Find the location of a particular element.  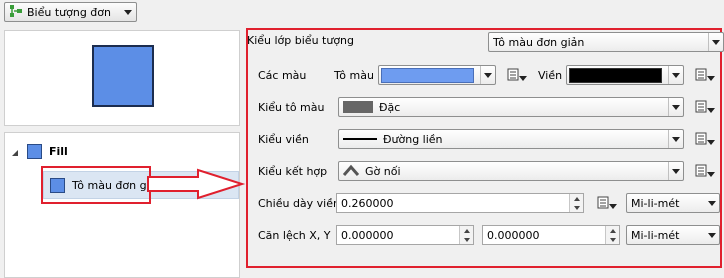

join-style-label: Kiểu kết hợp is located at coordinates (293, 171).